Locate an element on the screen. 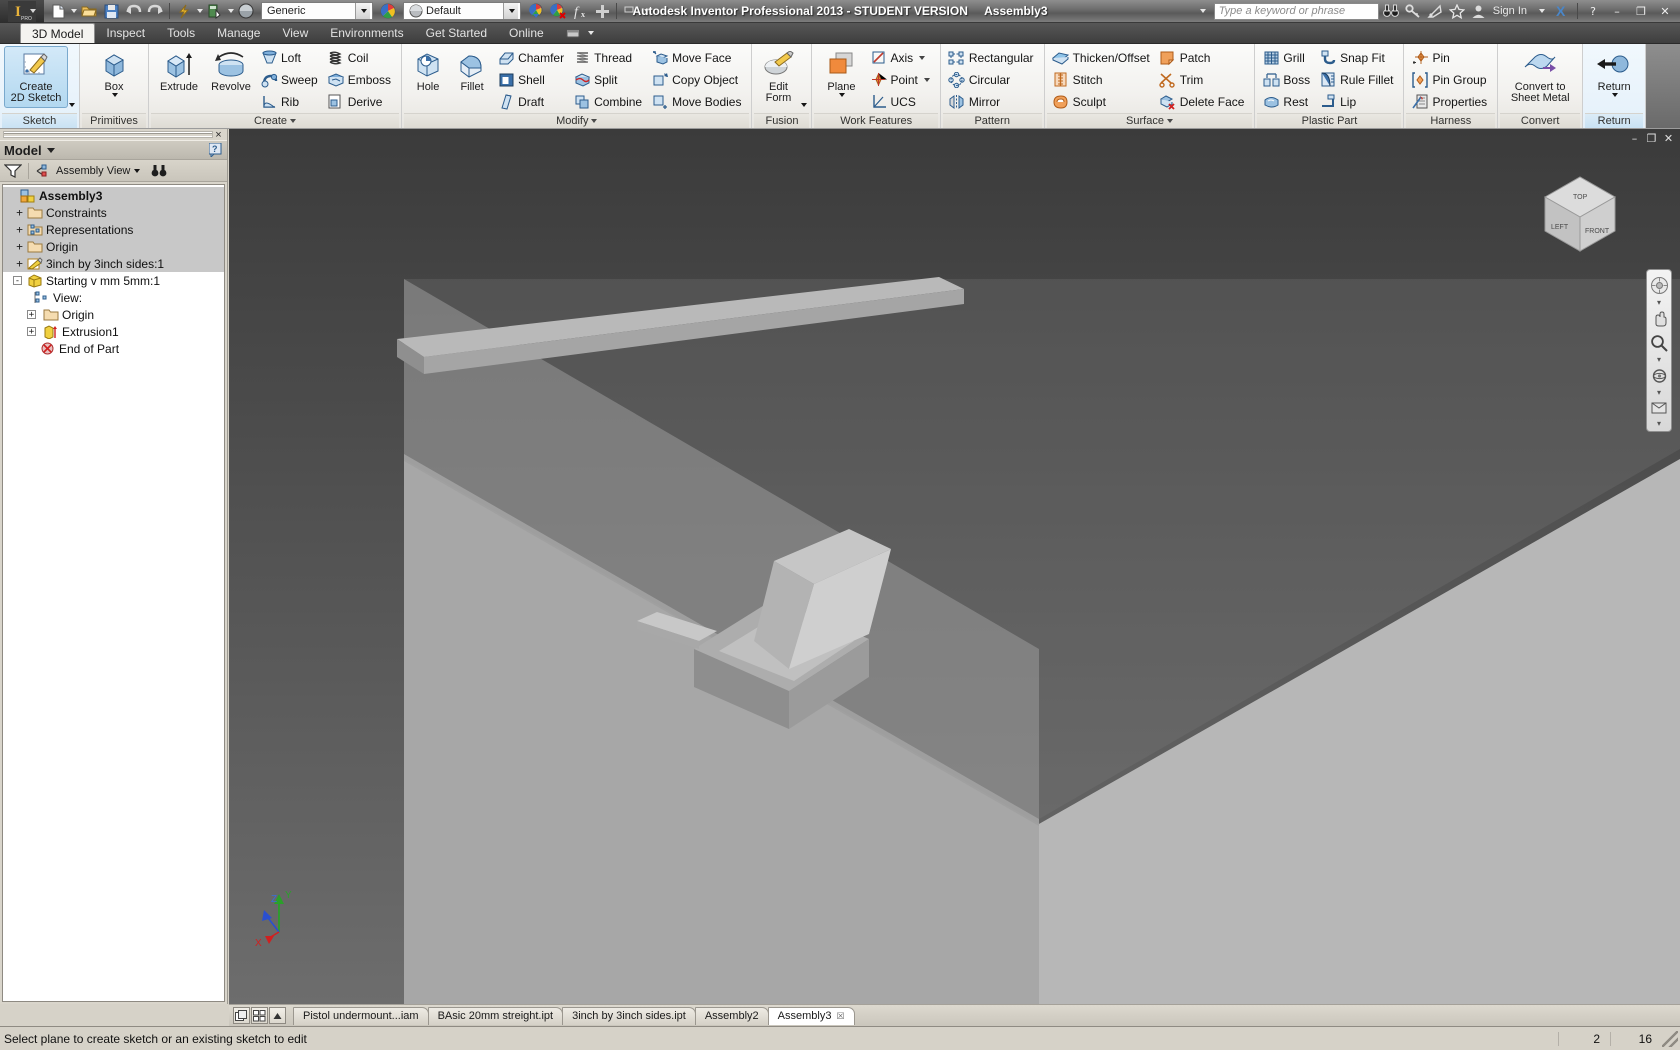 The image size is (1680, 1050). tree-item-extrusion1: + Extrusion1 is located at coordinates (113, 331).